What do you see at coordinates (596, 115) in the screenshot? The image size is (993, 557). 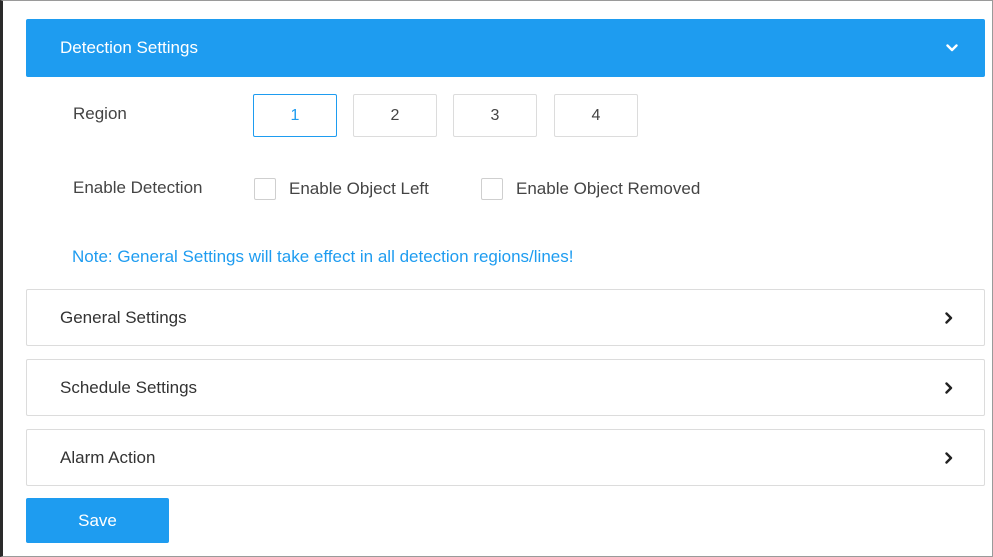 I see `region-button-4: 4` at bounding box center [596, 115].